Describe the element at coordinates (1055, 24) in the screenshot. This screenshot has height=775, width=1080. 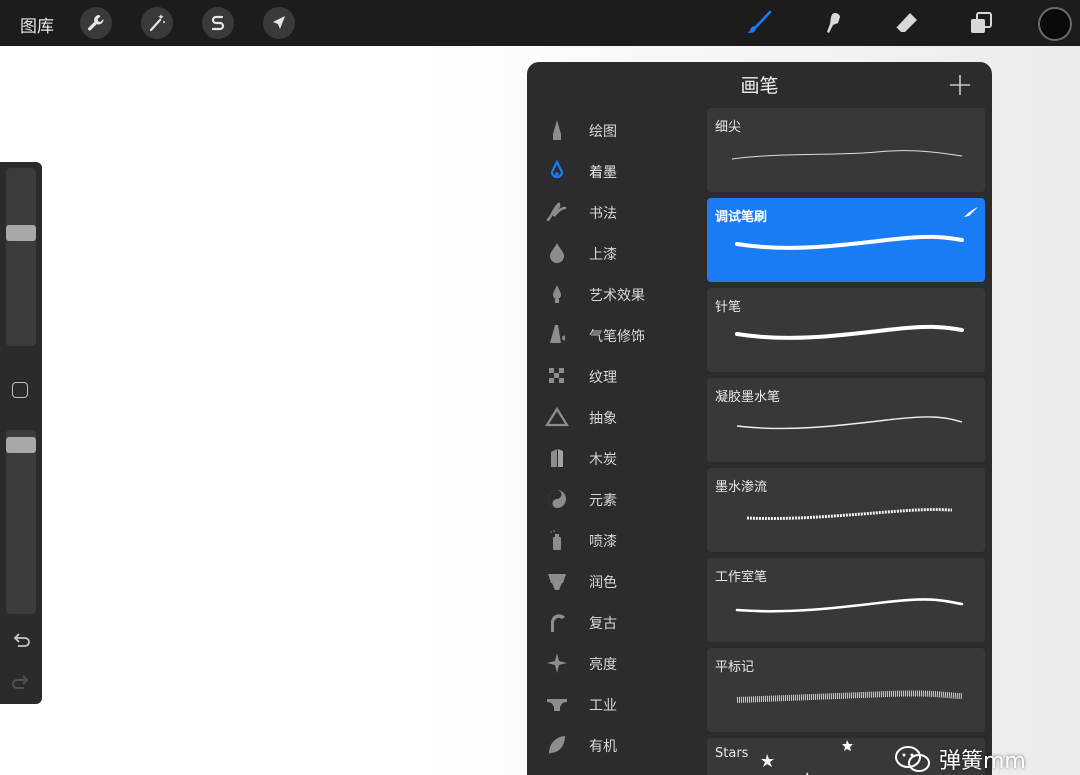
I see `color-well` at that location.